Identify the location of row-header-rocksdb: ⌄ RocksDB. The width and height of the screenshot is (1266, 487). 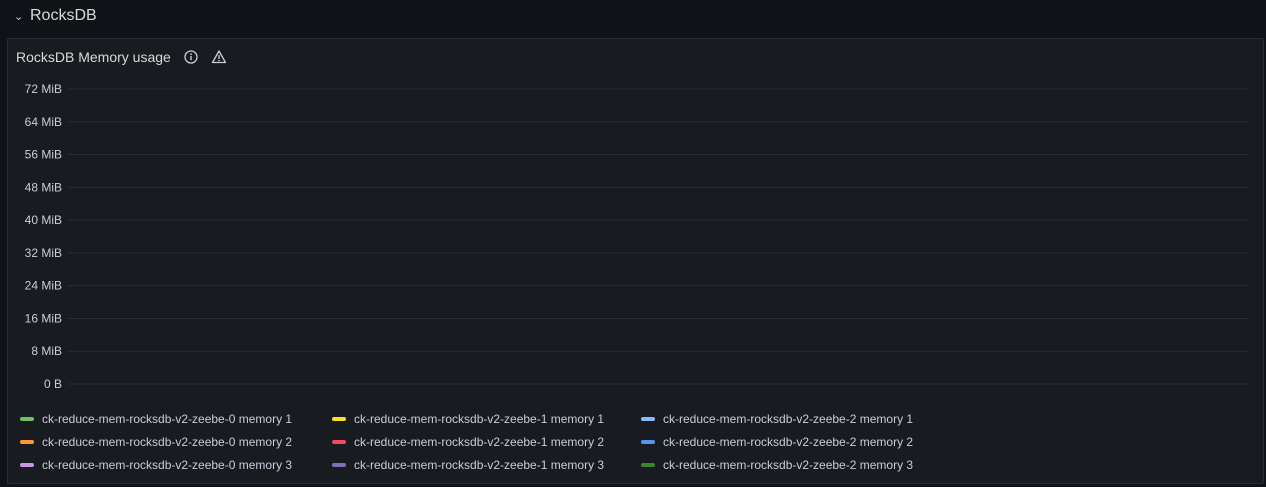
(55, 16).